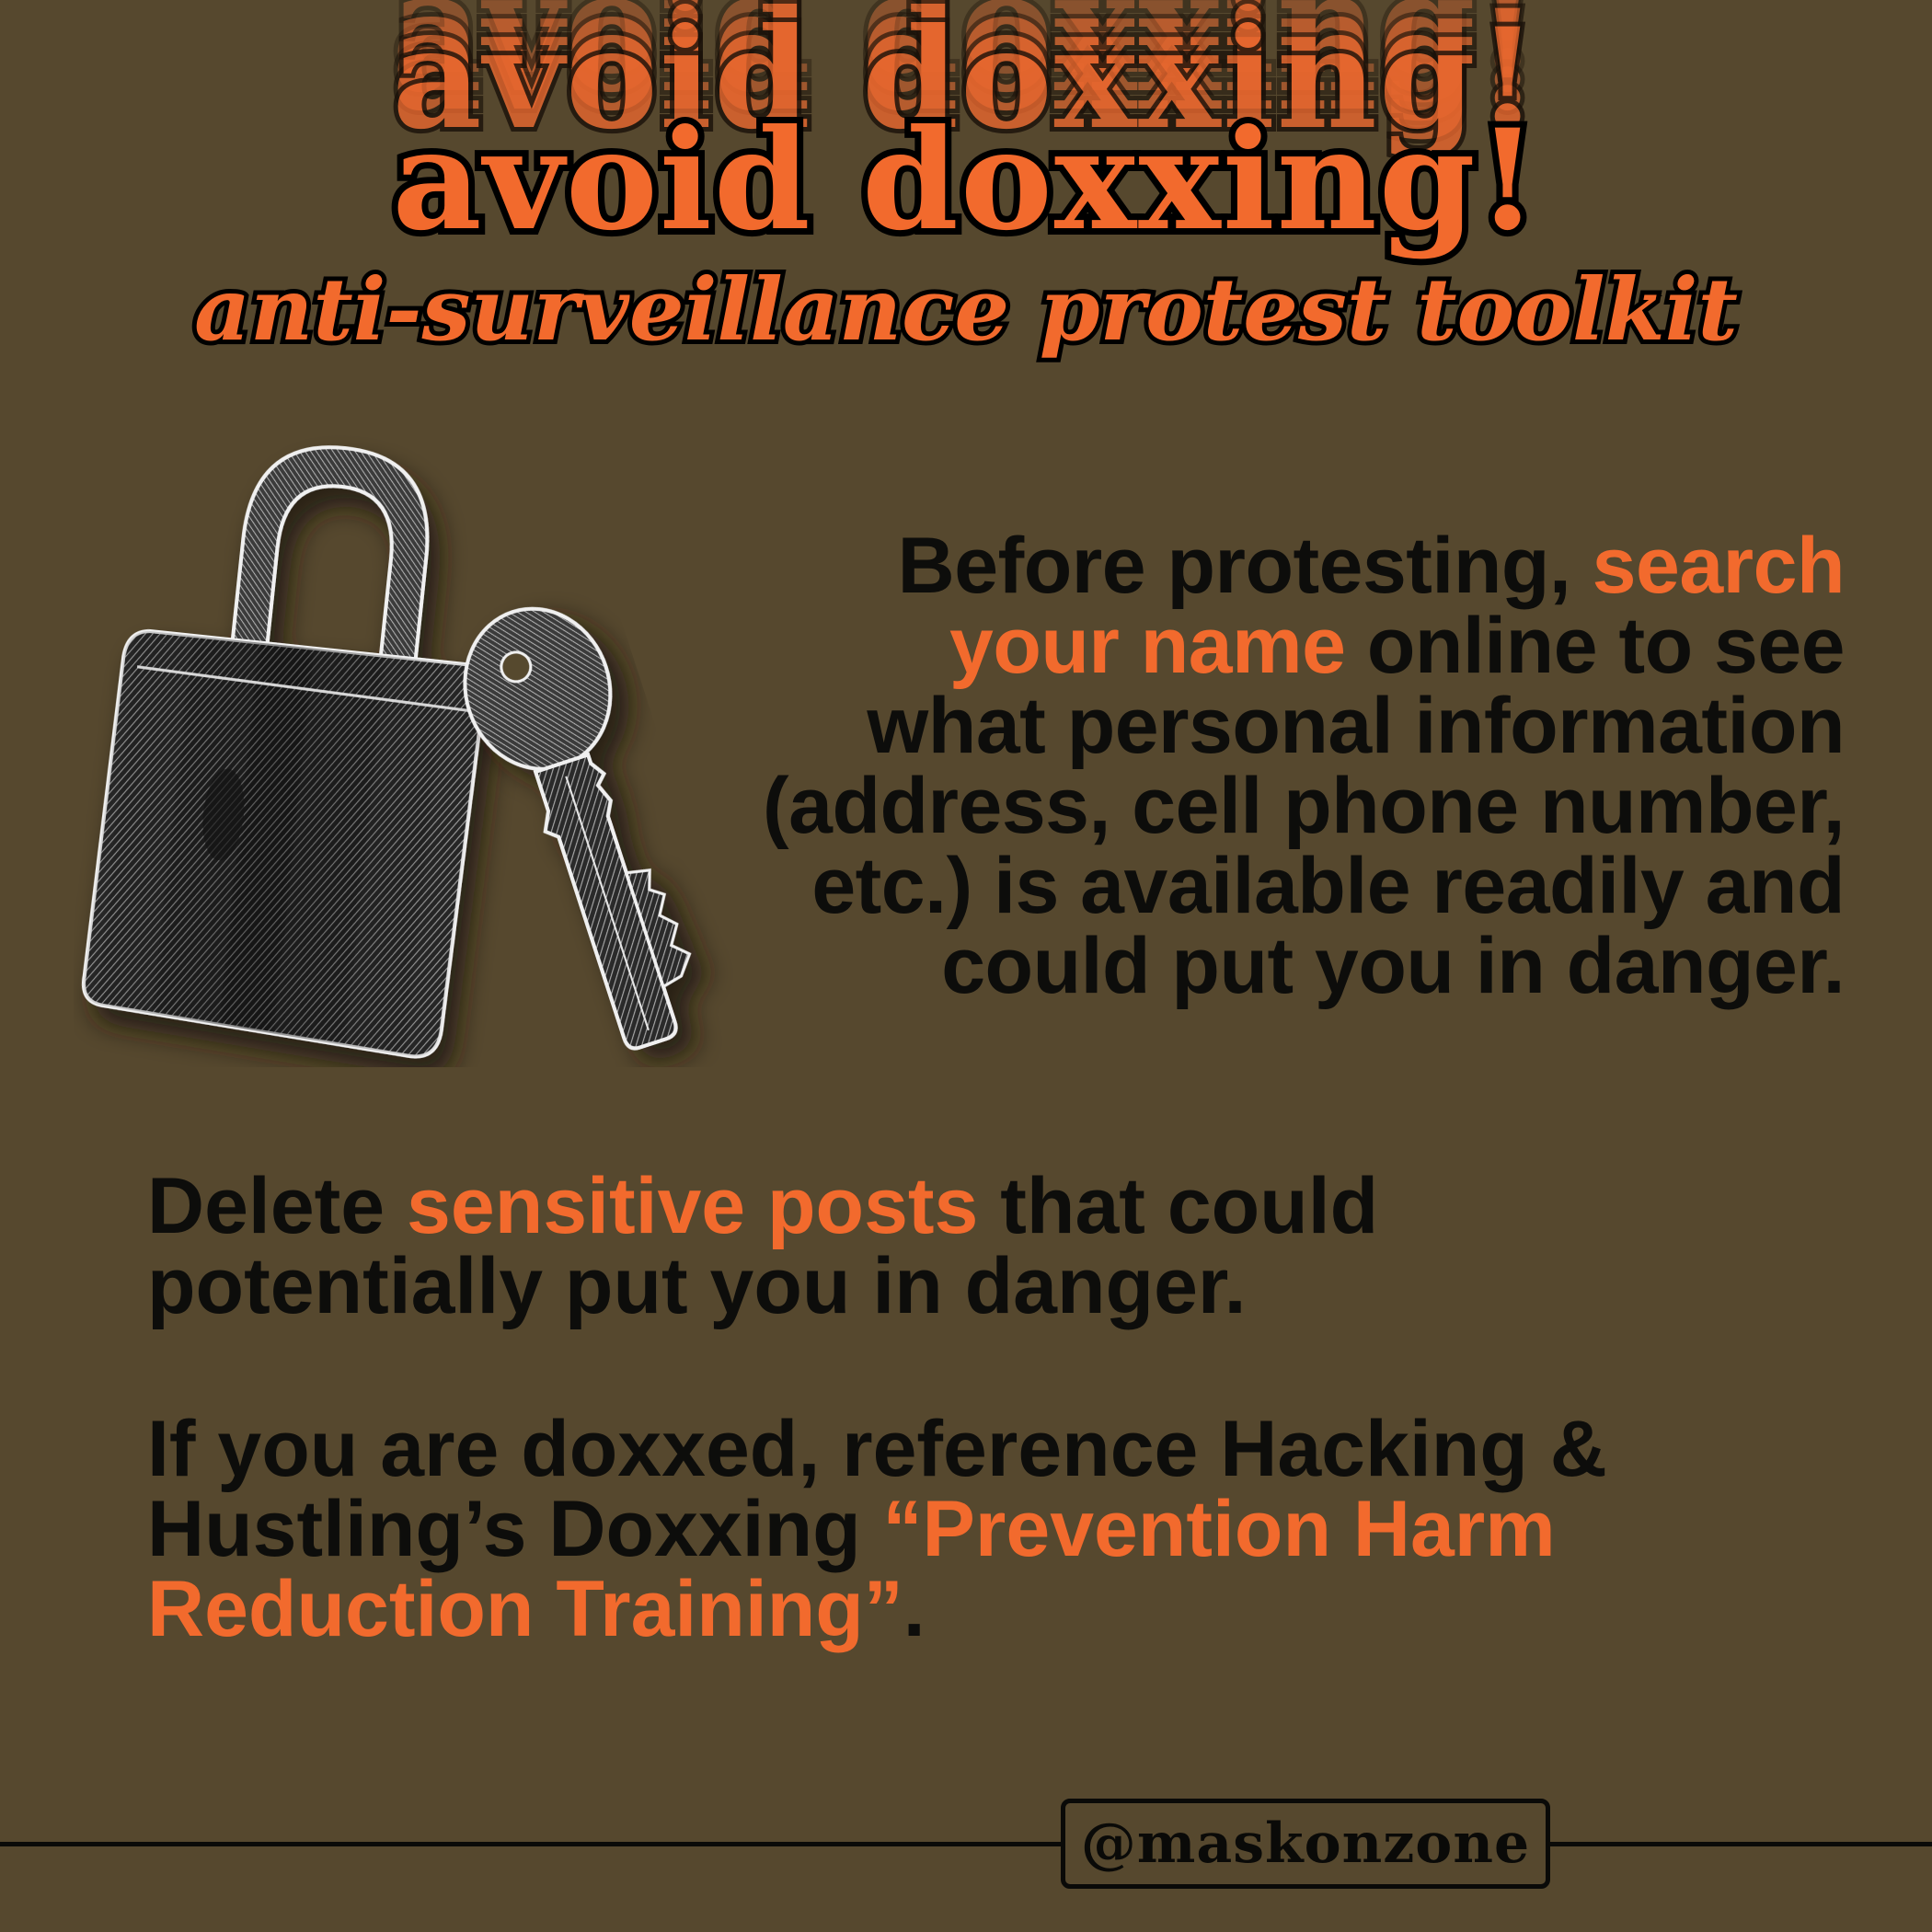  What do you see at coordinates (693, 1206) in the screenshot?
I see `tip-highlight: sensitive posts` at bounding box center [693, 1206].